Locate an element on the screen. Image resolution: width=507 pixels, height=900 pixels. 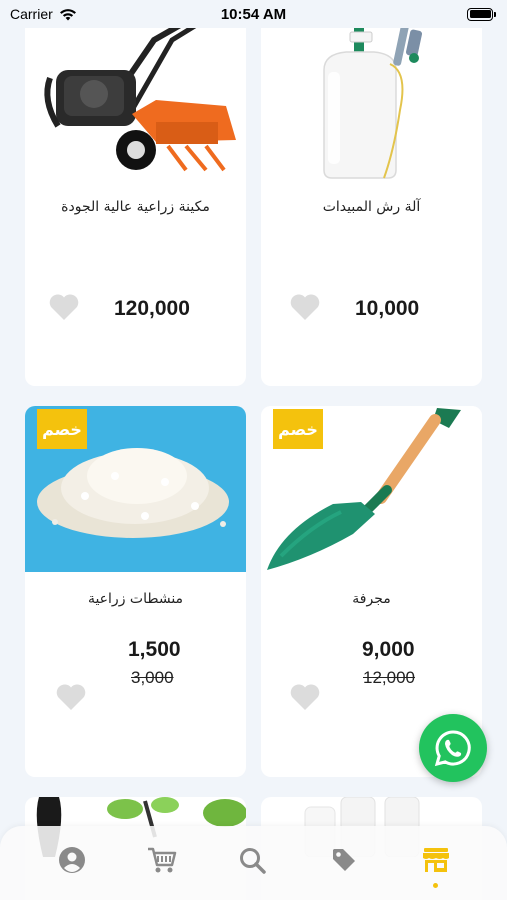
status-bar: Carrier 10:54 AM is located at coordinates (253, 14).